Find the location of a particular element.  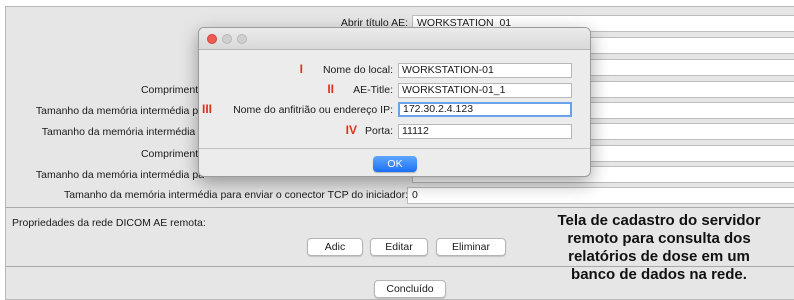

dialog-titlebar is located at coordinates (394, 39).